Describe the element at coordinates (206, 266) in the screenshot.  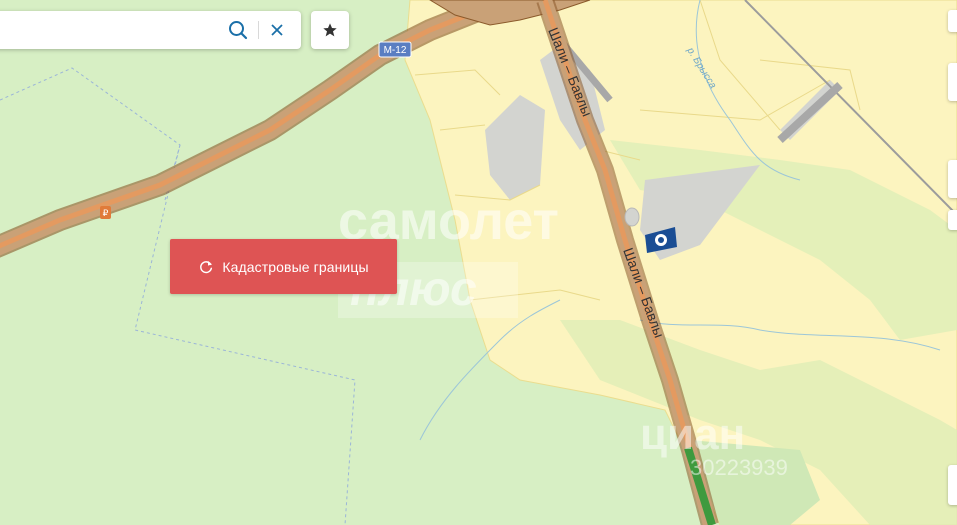
I see `refresh-icon` at that location.